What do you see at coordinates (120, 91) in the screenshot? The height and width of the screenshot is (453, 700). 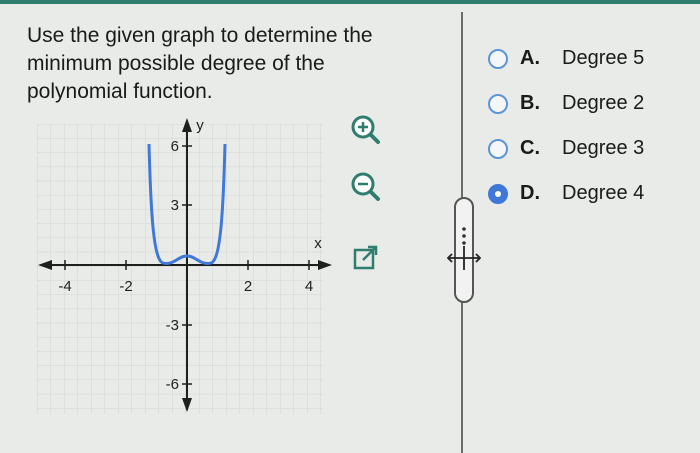 I see `question-line-3: polynomial function.` at bounding box center [120, 91].